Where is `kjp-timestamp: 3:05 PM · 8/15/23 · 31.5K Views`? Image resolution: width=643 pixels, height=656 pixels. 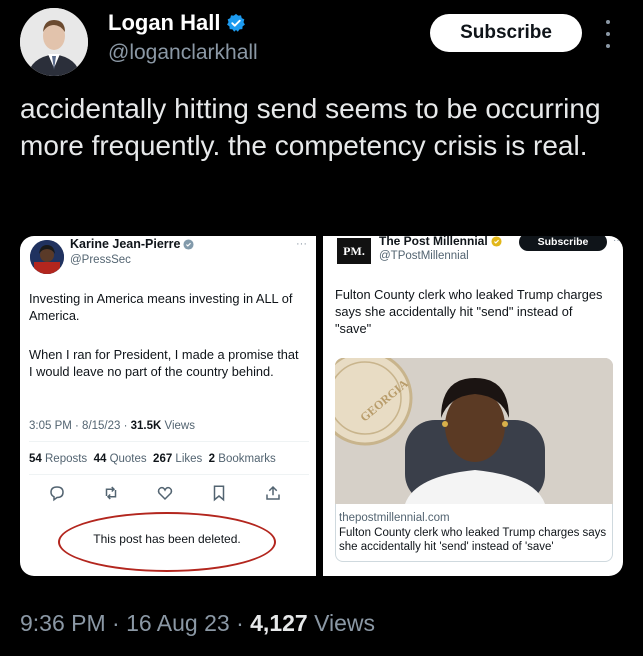 kjp-timestamp: 3:05 PM · 8/15/23 · 31.5K Views is located at coordinates (112, 426).